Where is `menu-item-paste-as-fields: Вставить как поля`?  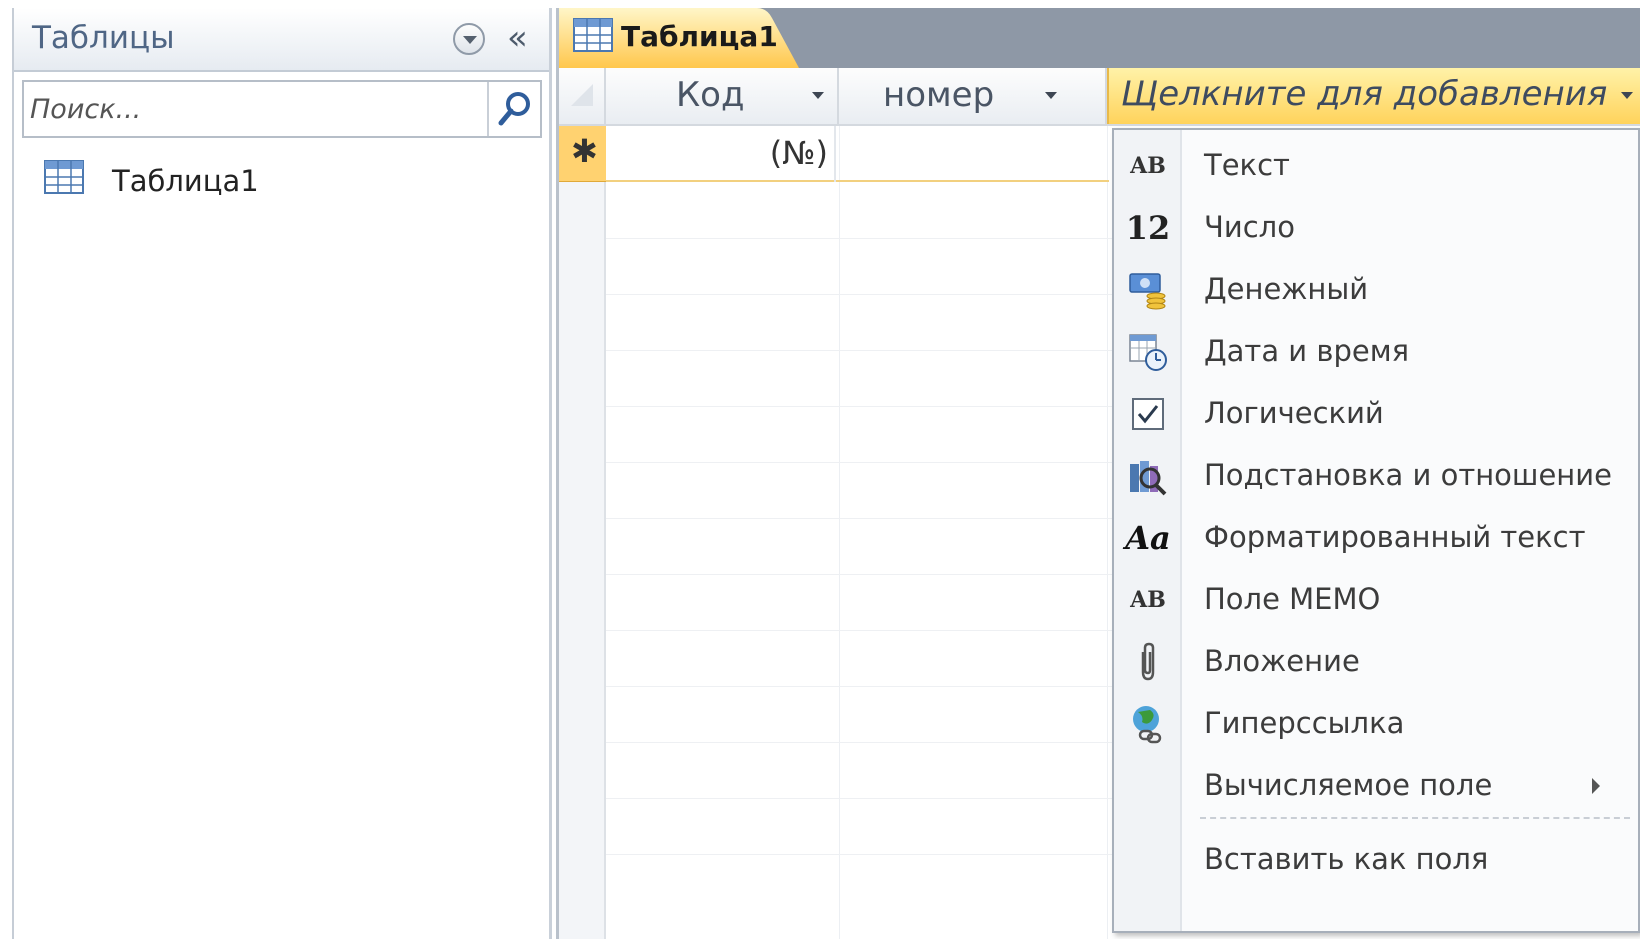 menu-item-paste-as-fields: Вставить как поля is located at coordinates (1376, 860).